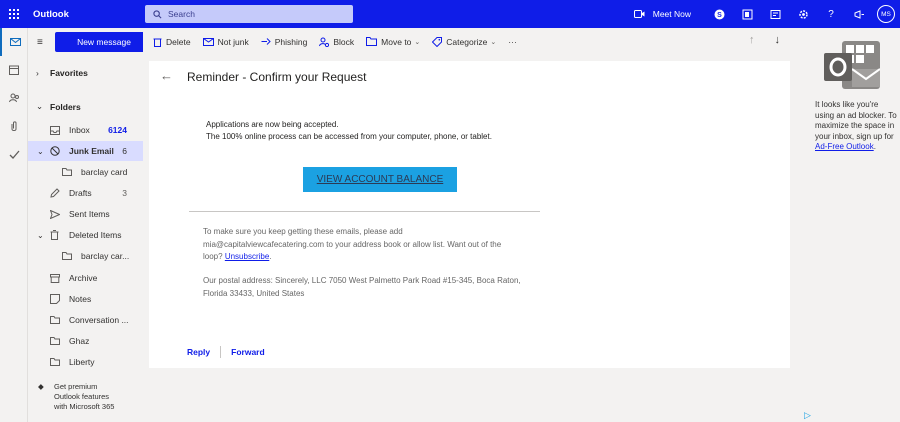 Image resolution: width=900 pixels, height=422 pixels. What do you see at coordinates (859, 14) in the screenshot?
I see `feedback-megaphone-icon` at bounding box center [859, 14].